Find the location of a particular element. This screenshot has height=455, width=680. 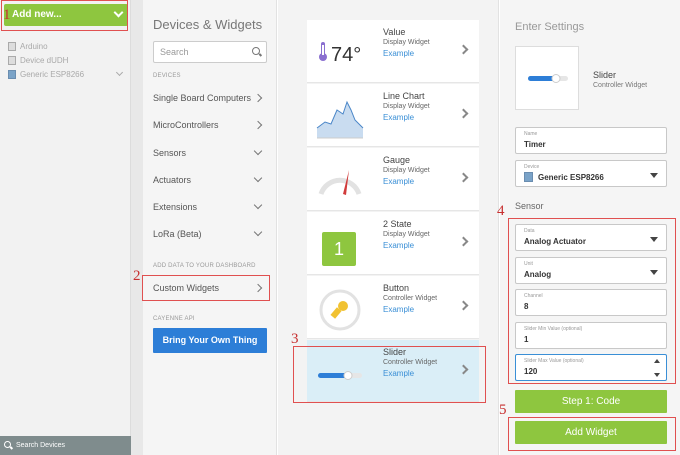

preview-name: Slider is located at coordinates (605, 75).